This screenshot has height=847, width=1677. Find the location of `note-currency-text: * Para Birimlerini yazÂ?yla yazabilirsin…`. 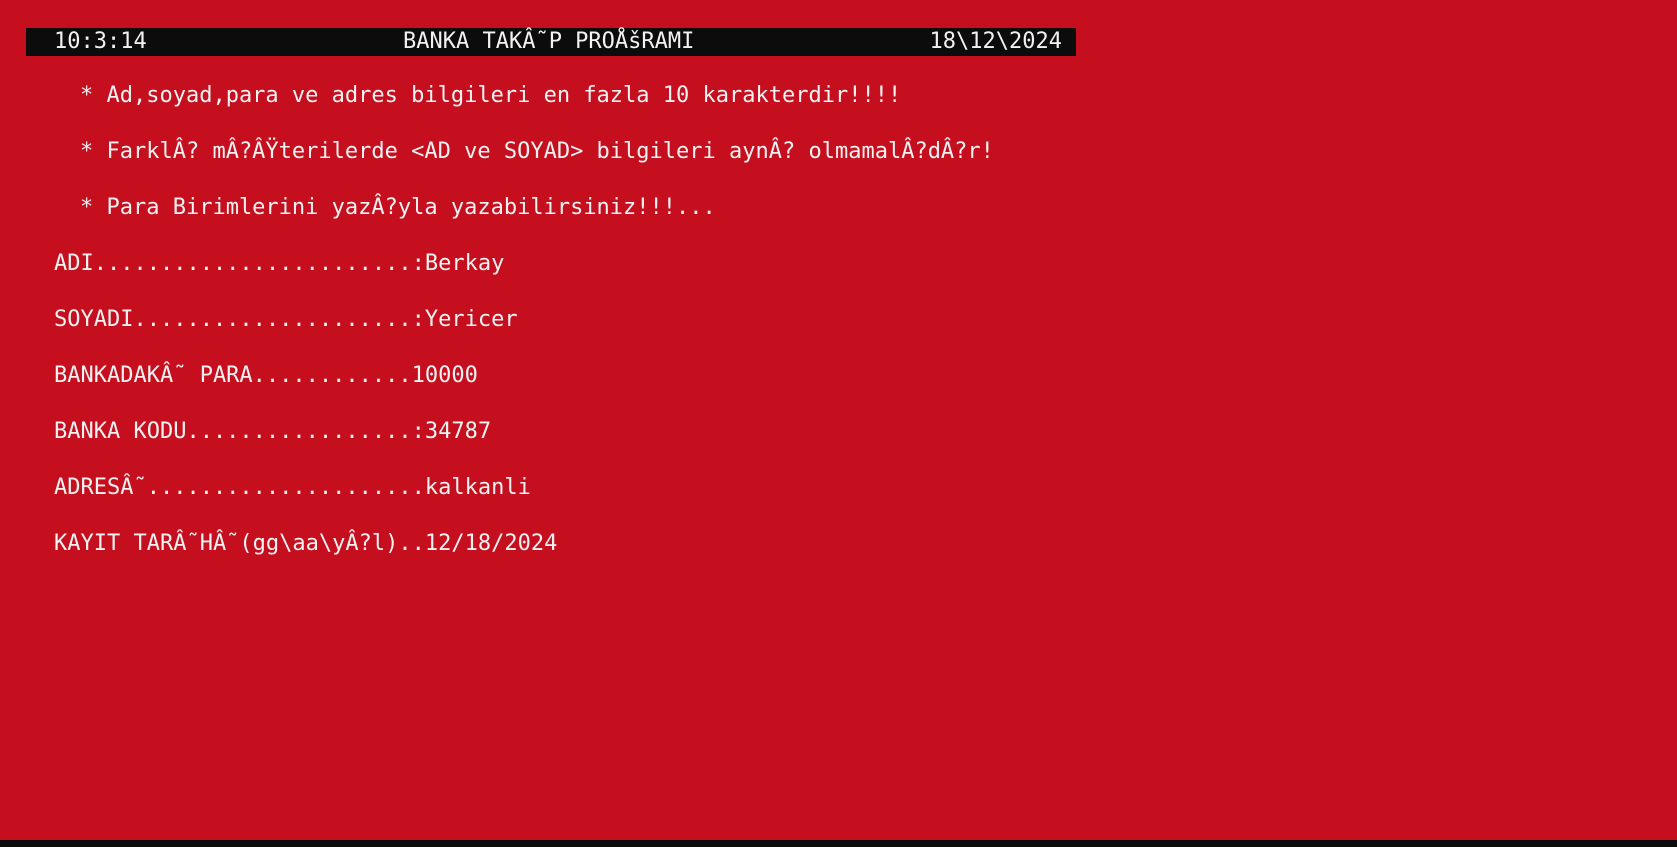

note-currency-text: * Para Birimlerini yazÂ?yla yazabilirsin… is located at coordinates (398, 207).